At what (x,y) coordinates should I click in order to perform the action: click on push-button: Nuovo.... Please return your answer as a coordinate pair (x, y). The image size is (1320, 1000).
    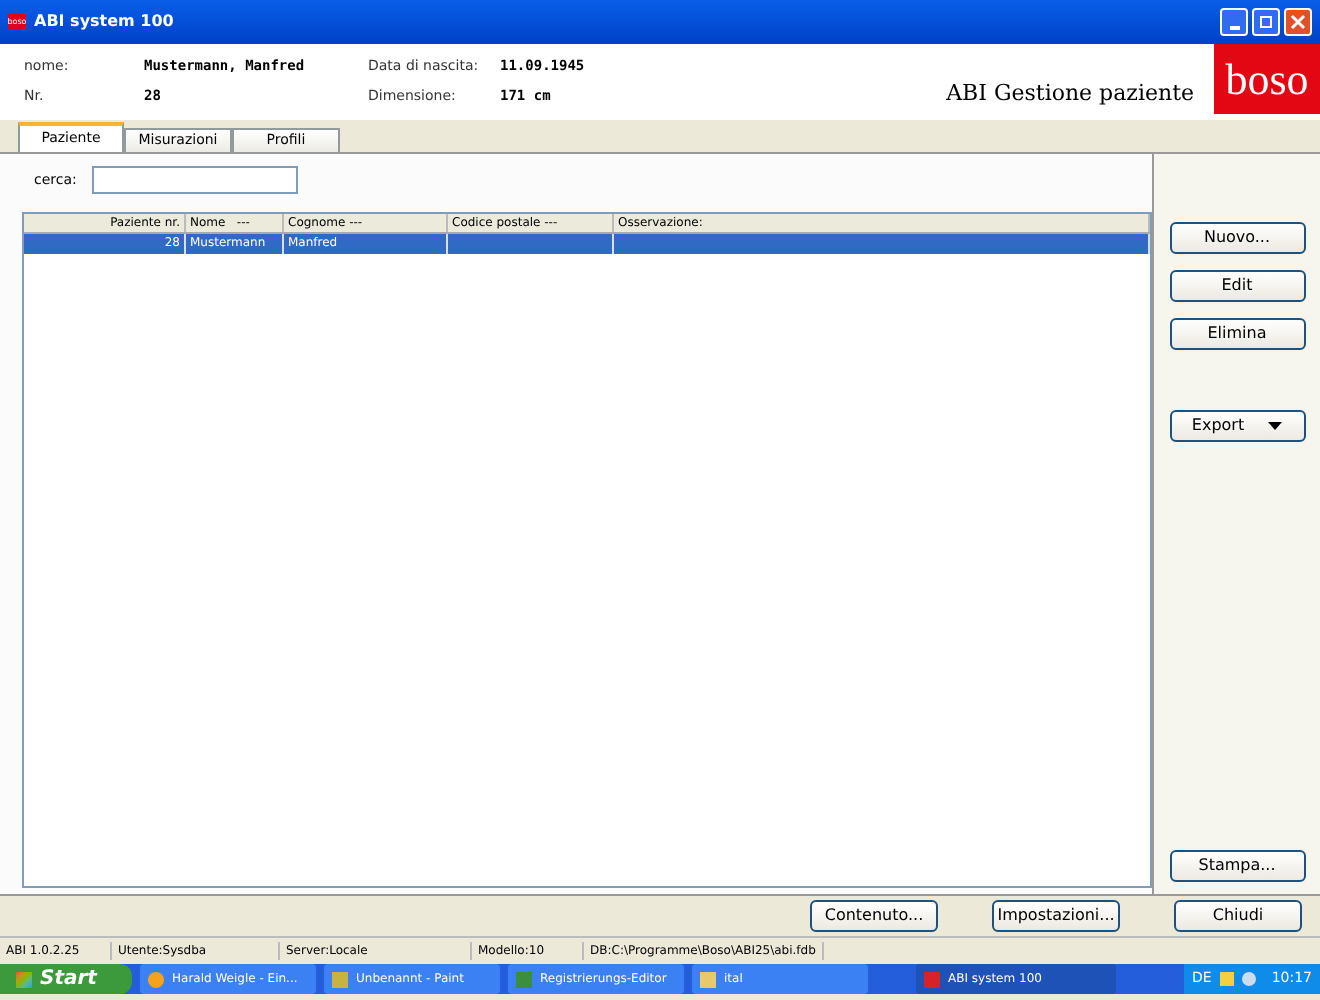
    Looking at the image, I should click on (1237, 238).